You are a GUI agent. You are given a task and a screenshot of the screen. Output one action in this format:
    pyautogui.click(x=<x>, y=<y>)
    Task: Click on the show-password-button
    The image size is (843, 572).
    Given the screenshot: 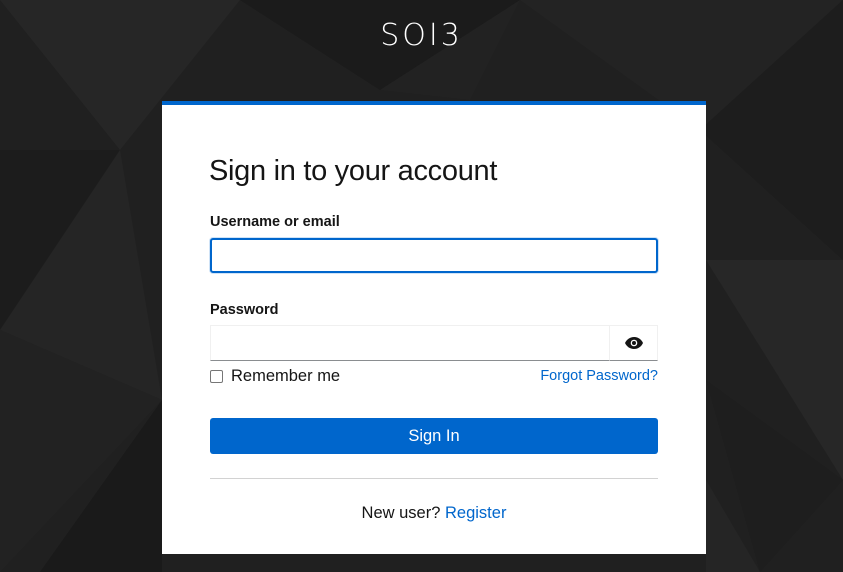 What is the action you would take?
    pyautogui.click(x=633, y=343)
    